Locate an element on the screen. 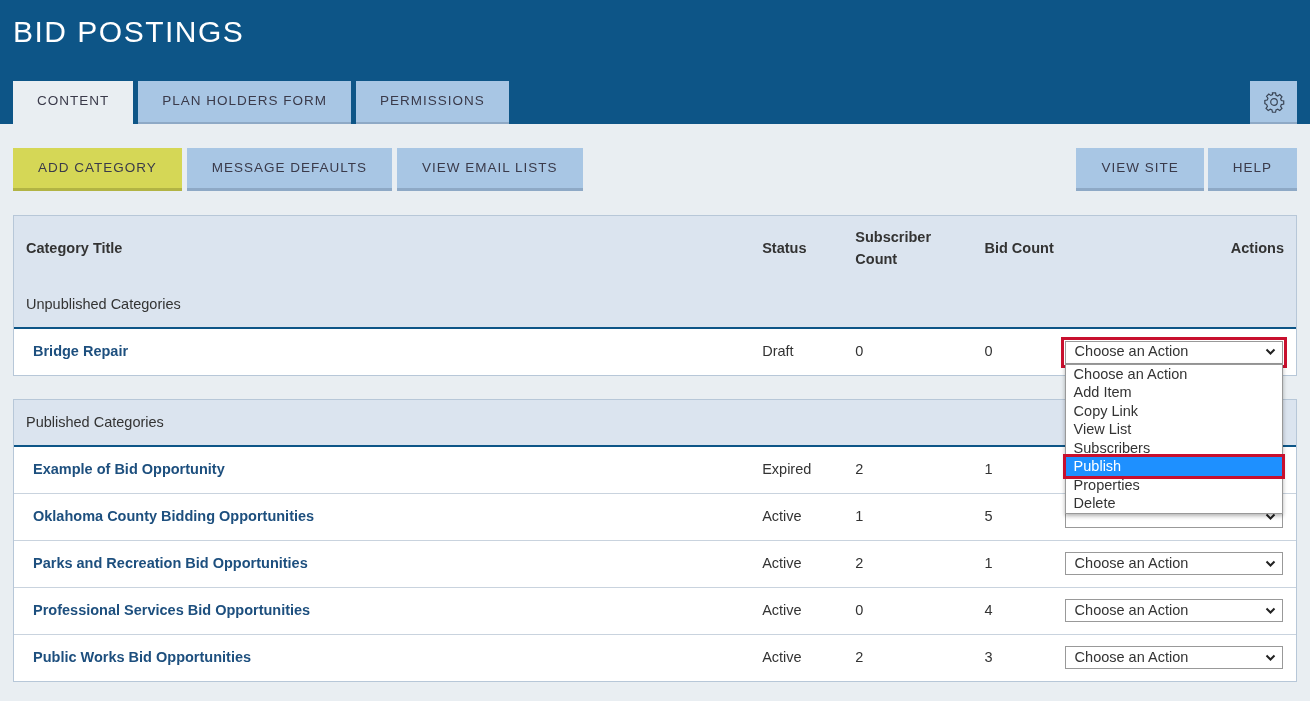  tab: PERMISSIONS is located at coordinates (432, 102).